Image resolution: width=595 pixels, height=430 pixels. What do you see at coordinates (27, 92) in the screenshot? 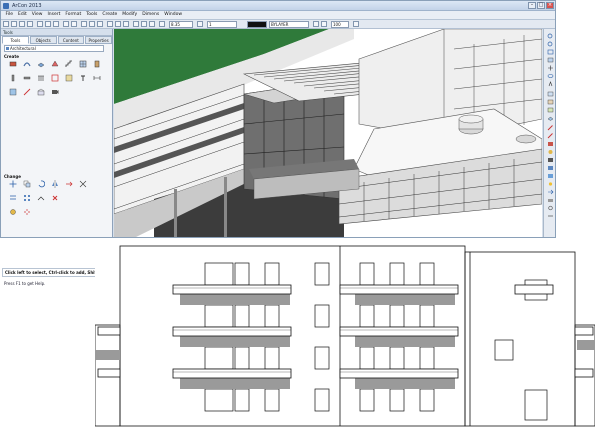
I see `section-tool-icon` at bounding box center [27, 92].